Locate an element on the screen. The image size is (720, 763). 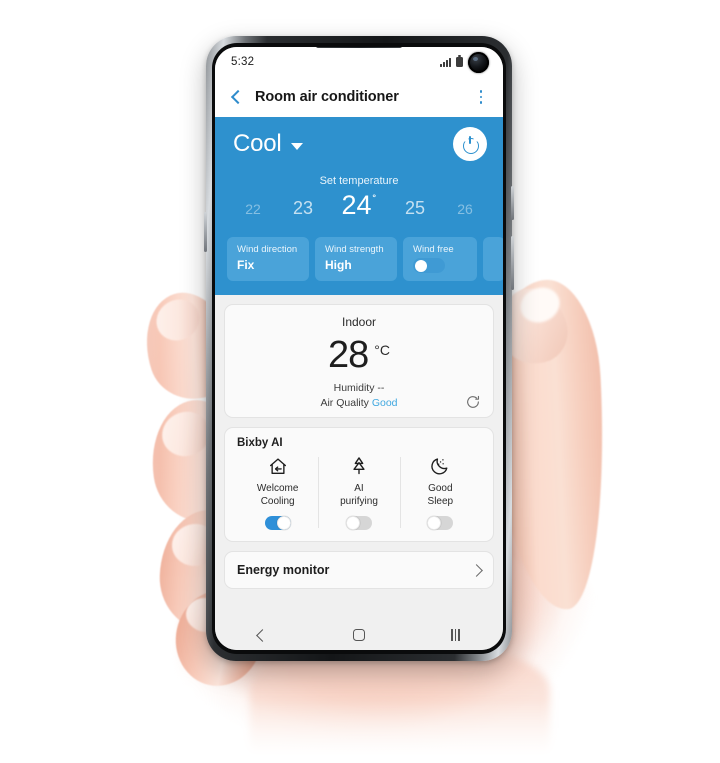
fade-right is located at coordinates (660, 460).